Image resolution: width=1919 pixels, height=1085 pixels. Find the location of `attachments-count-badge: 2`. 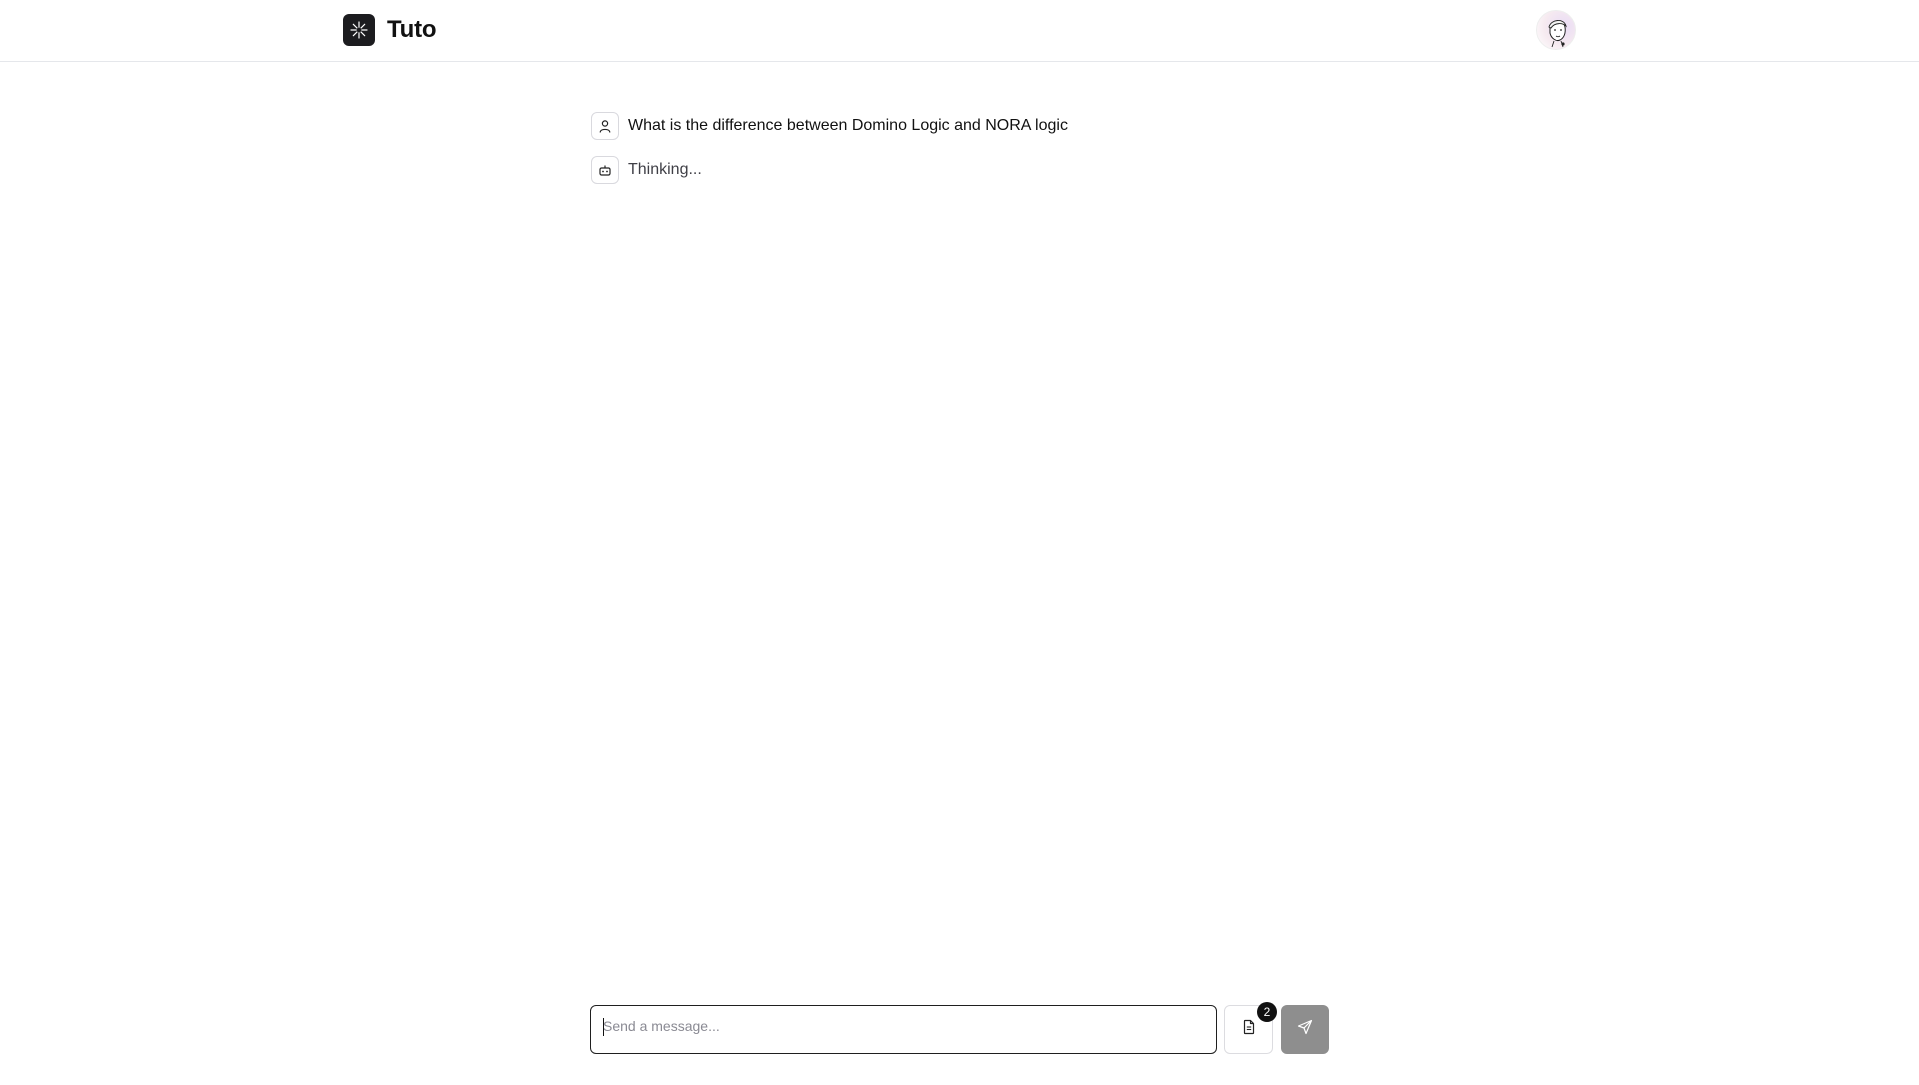

attachments-count-badge: 2 is located at coordinates (1267, 1012).